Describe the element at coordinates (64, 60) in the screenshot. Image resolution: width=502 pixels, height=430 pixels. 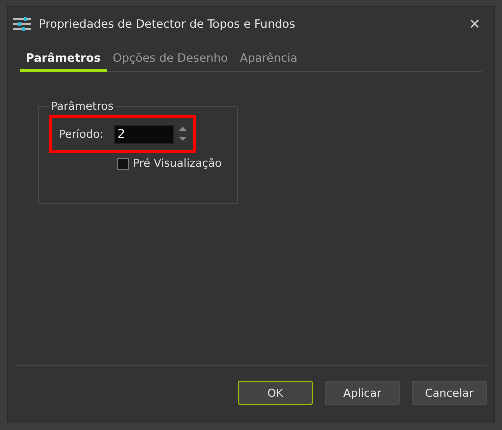
I see `tab: Parâmetros` at that location.